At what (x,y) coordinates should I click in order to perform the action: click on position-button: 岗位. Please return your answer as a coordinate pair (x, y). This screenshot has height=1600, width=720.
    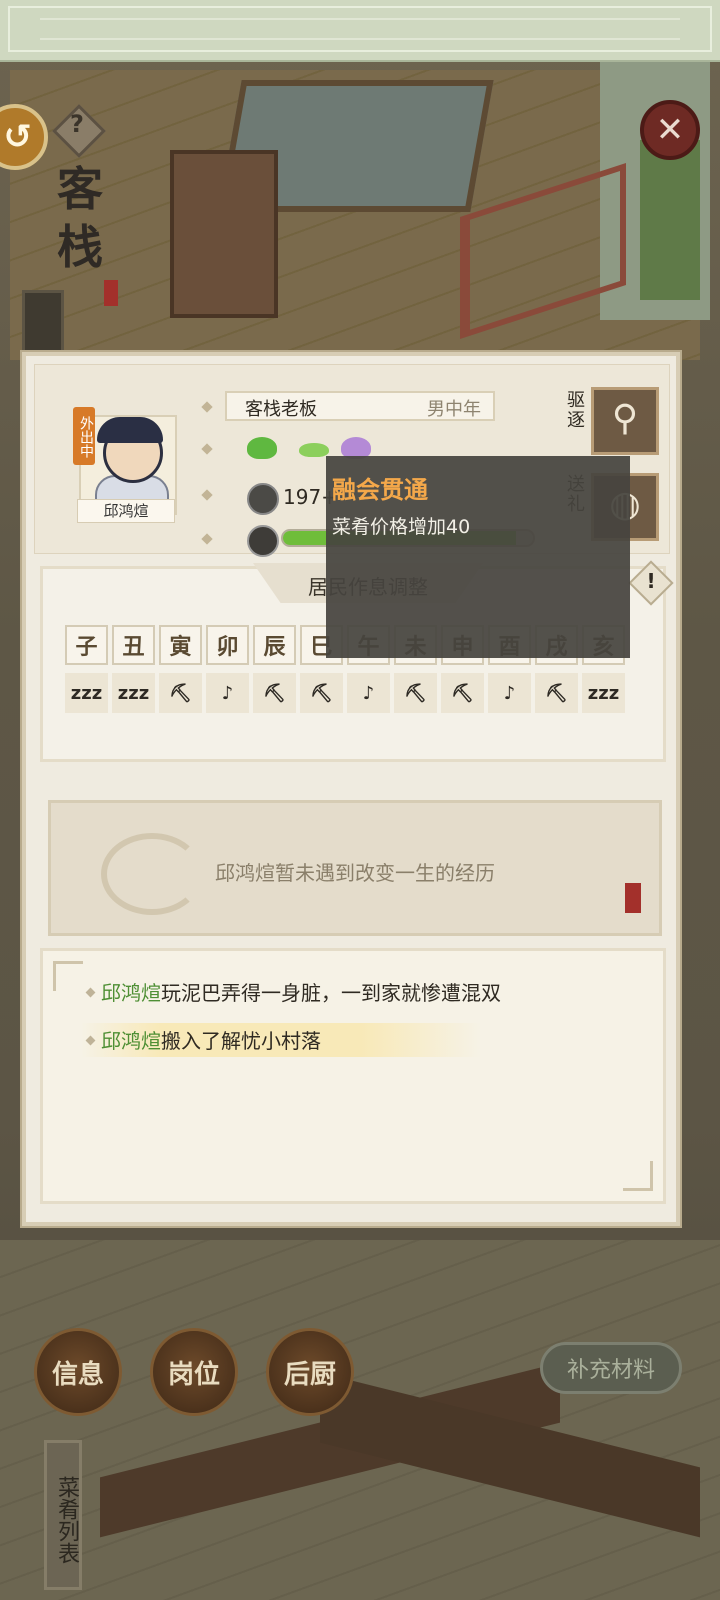
    Looking at the image, I should click on (194, 1372).